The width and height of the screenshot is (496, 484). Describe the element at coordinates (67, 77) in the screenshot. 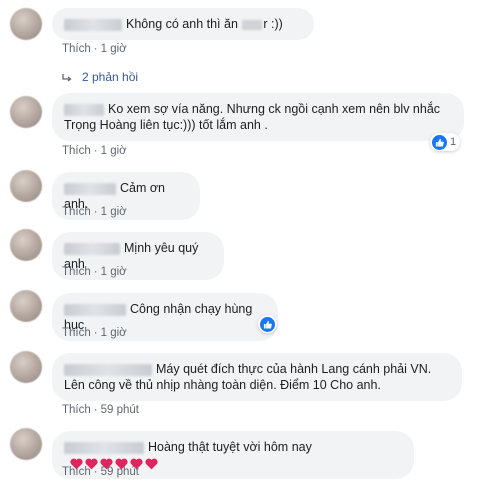

I see `reply-arrow-icon` at that location.